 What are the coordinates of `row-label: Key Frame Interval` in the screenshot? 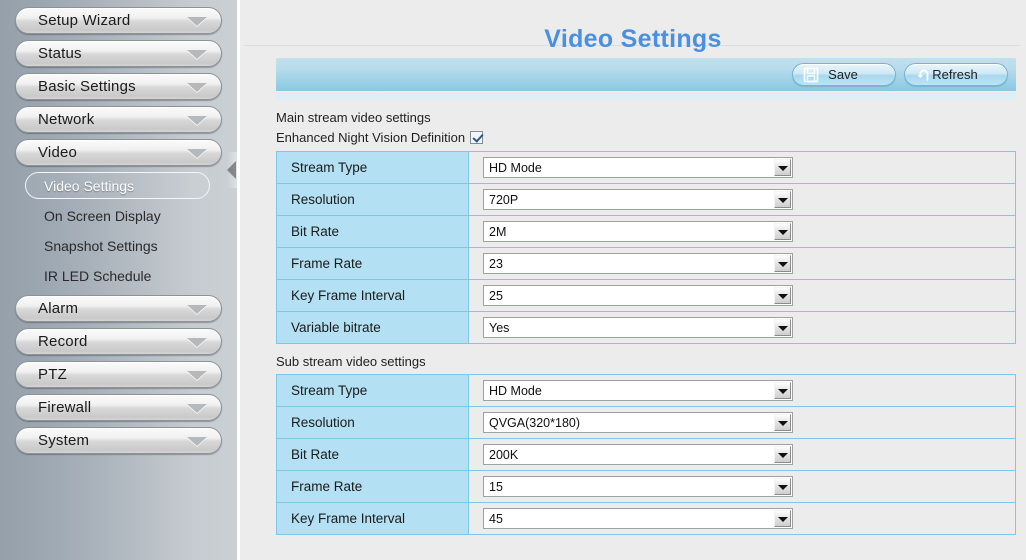 It's located at (372, 518).